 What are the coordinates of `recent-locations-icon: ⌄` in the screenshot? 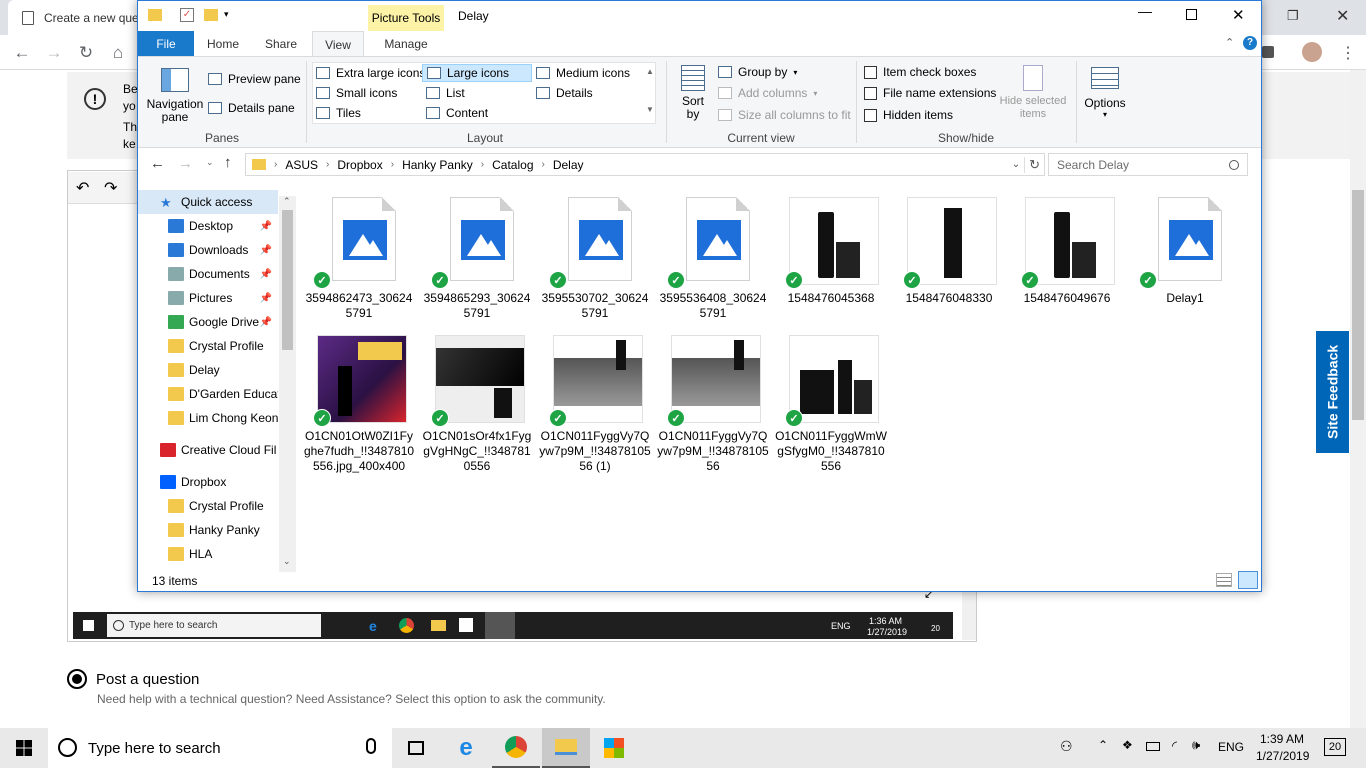 It's located at (210, 162).